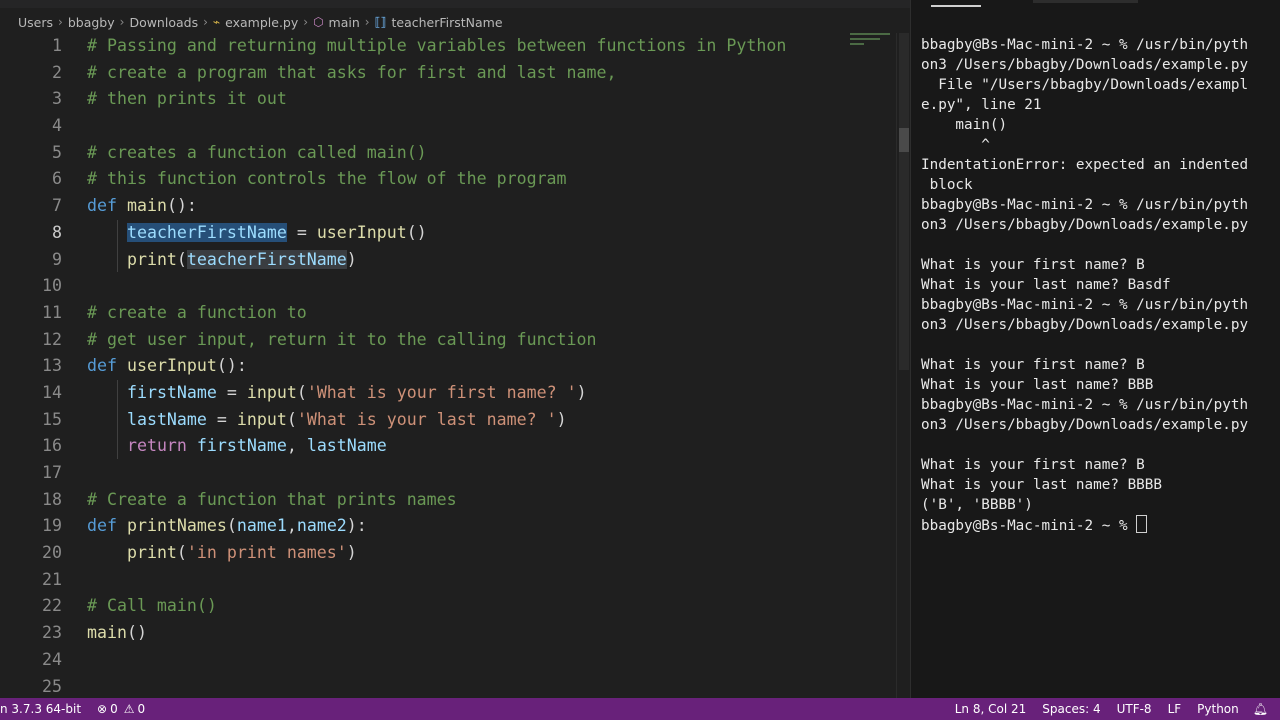 The width and height of the screenshot is (1280, 720). I want to click on code-token: return, so click(156, 446).